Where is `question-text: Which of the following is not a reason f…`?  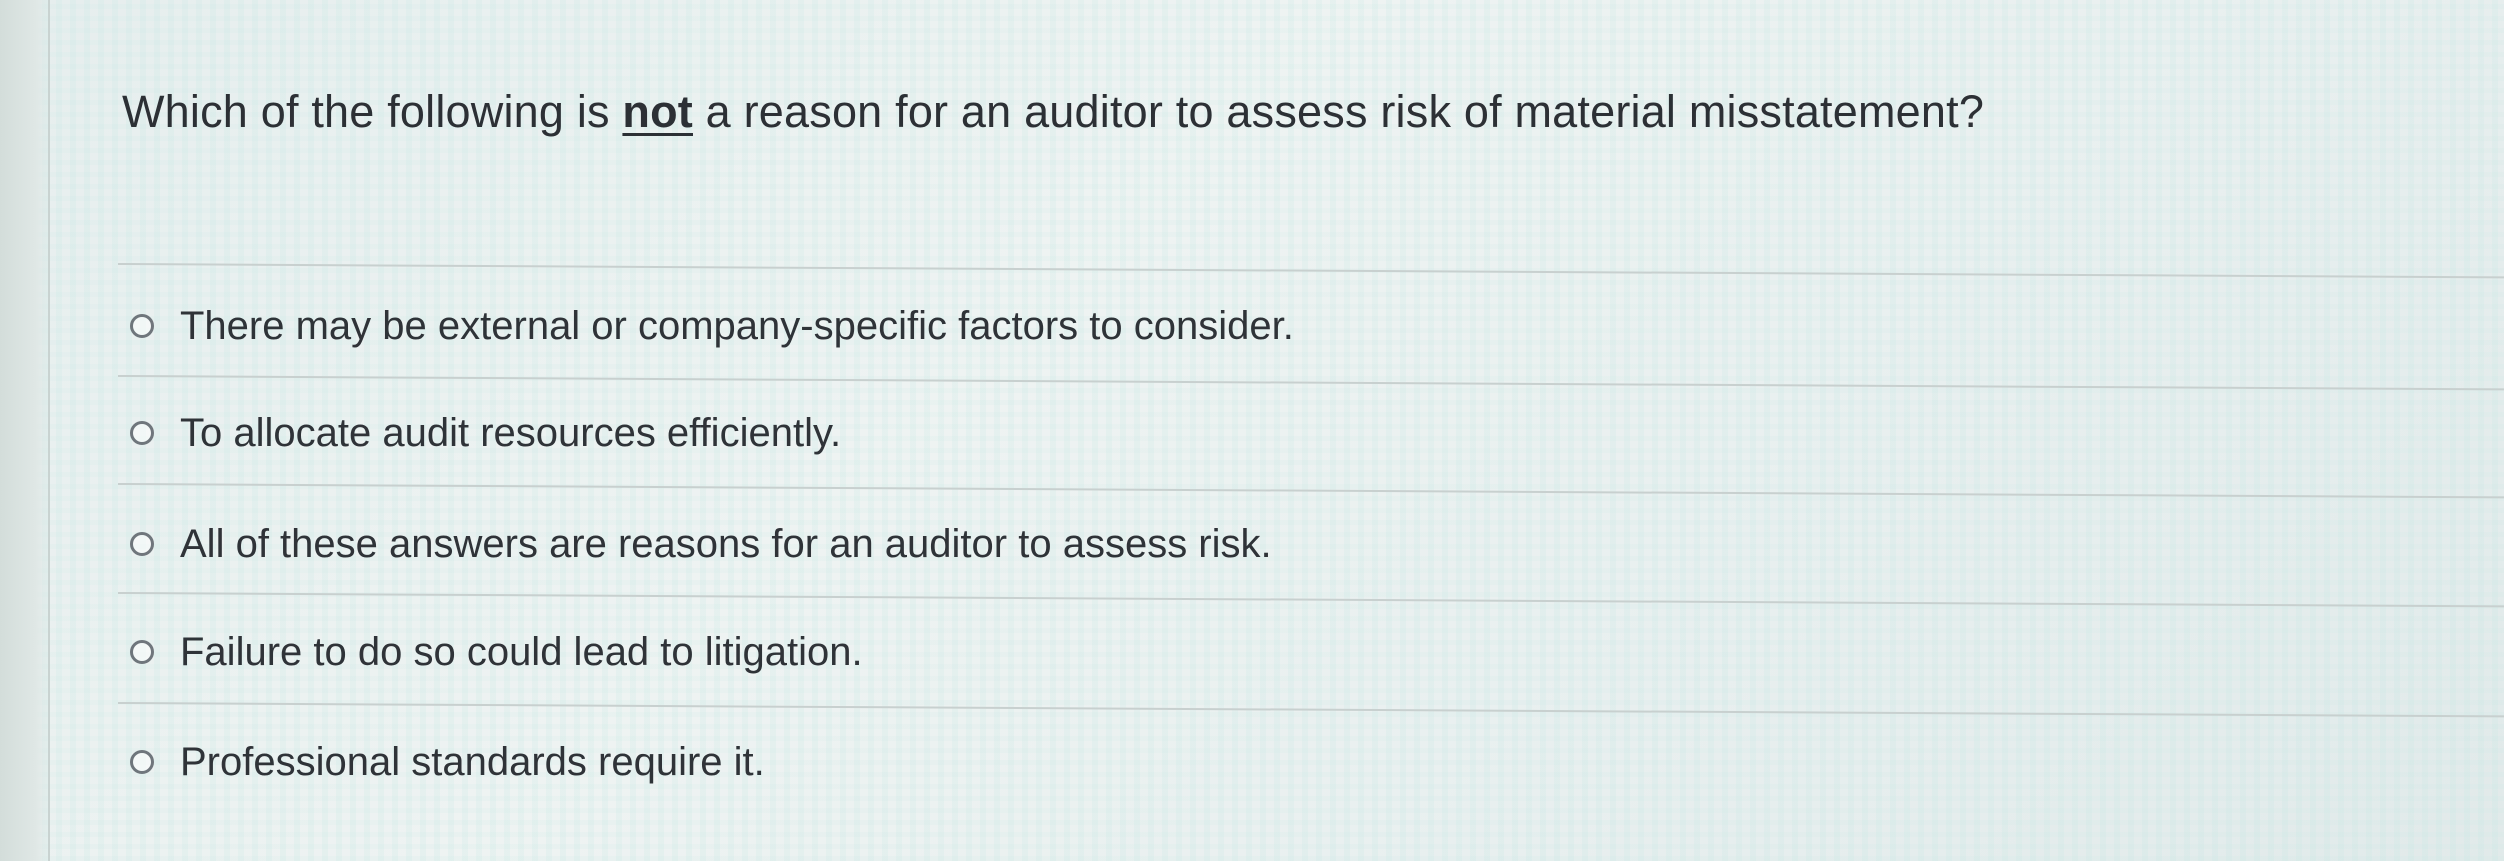
question-text: Which of the following is not a reason f… is located at coordinates (1053, 112).